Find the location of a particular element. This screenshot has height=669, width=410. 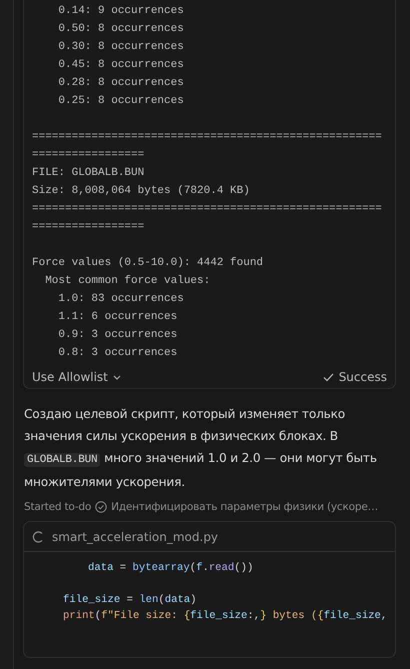

code-line: print(f"File size: {file_size:,} bytes ({file_size, is located at coordinates (225, 616).